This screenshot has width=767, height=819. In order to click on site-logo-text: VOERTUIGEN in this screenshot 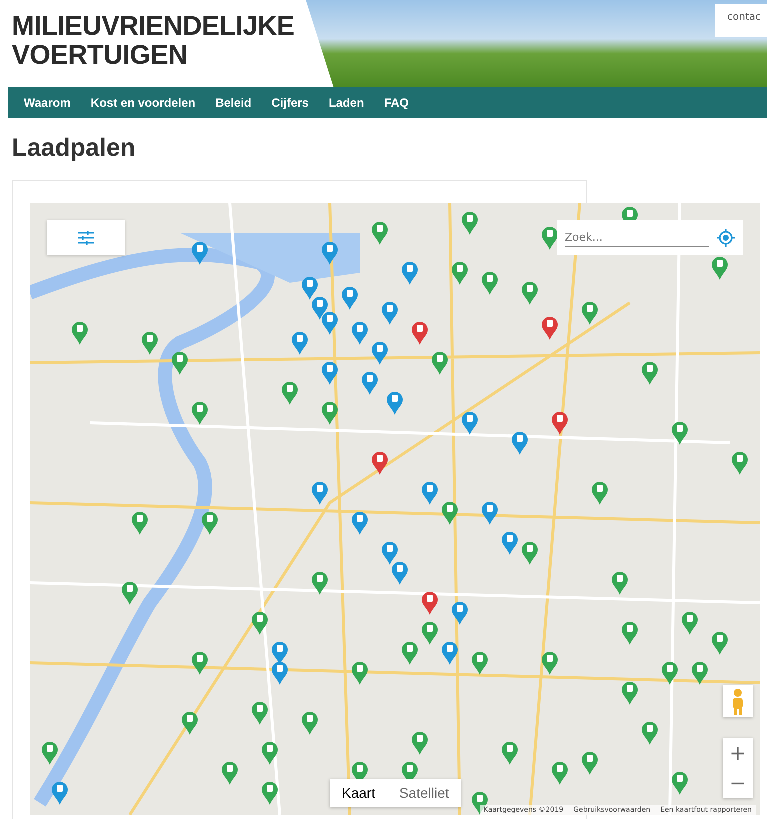, I will do `click(100, 55)`.